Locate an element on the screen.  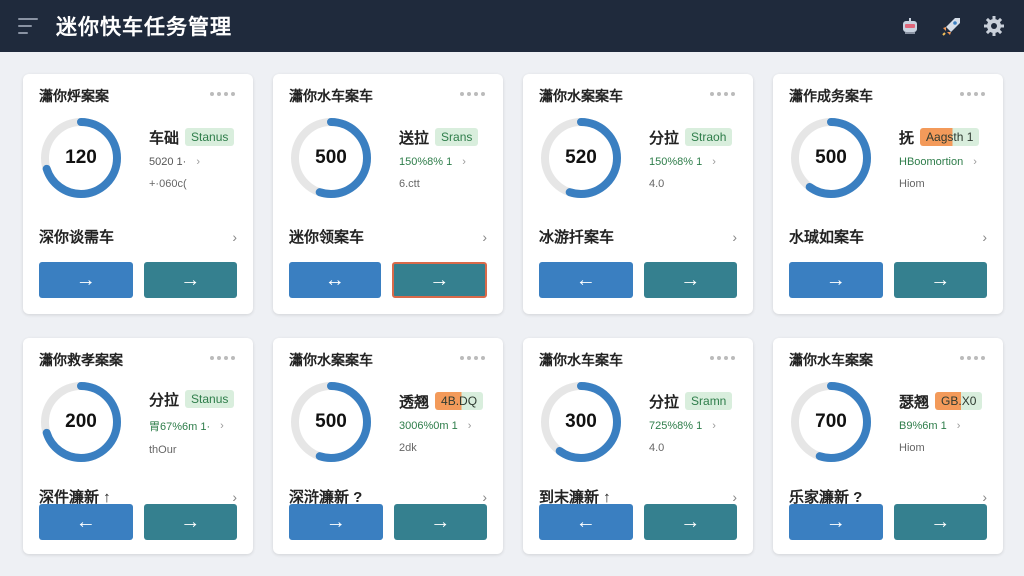
status-badge: 4B.DQ is located at coordinates (459, 401).